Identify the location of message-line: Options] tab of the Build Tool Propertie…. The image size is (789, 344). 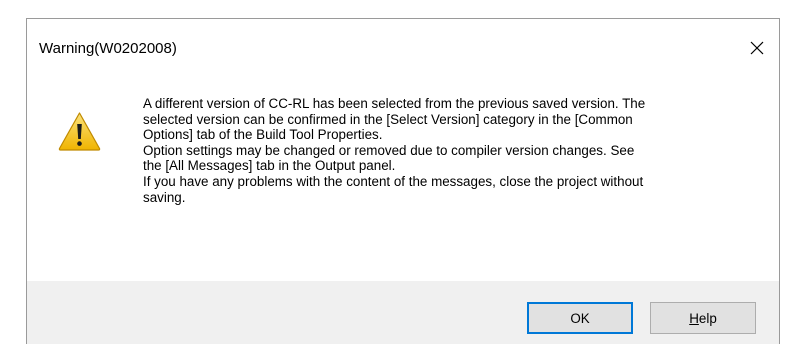
(263, 135).